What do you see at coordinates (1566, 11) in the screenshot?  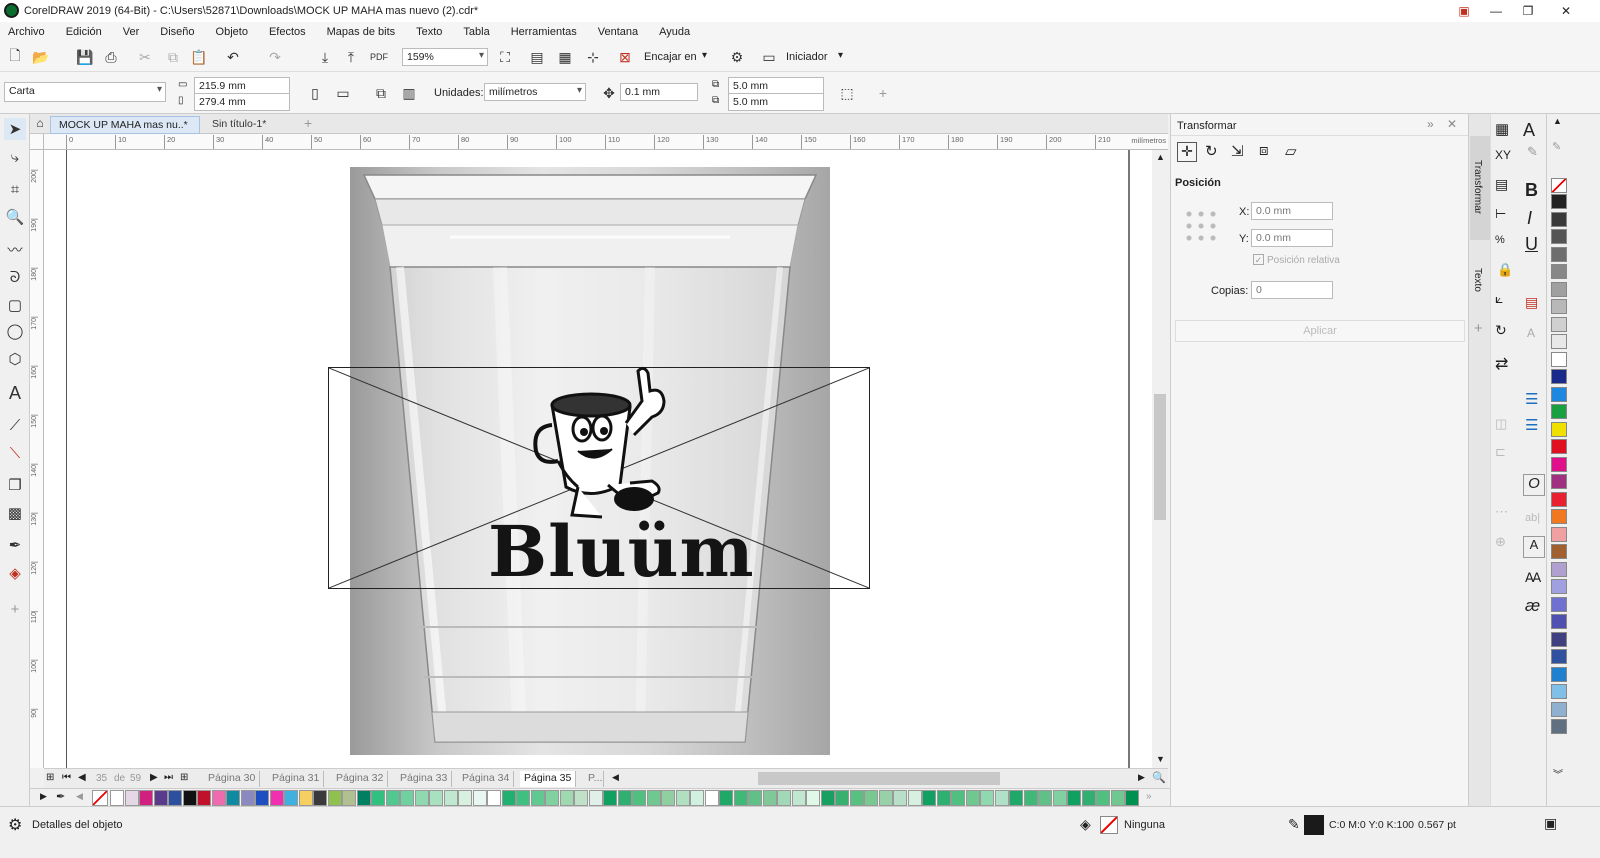 I see `close-button: ✕` at bounding box center [1566, 11].